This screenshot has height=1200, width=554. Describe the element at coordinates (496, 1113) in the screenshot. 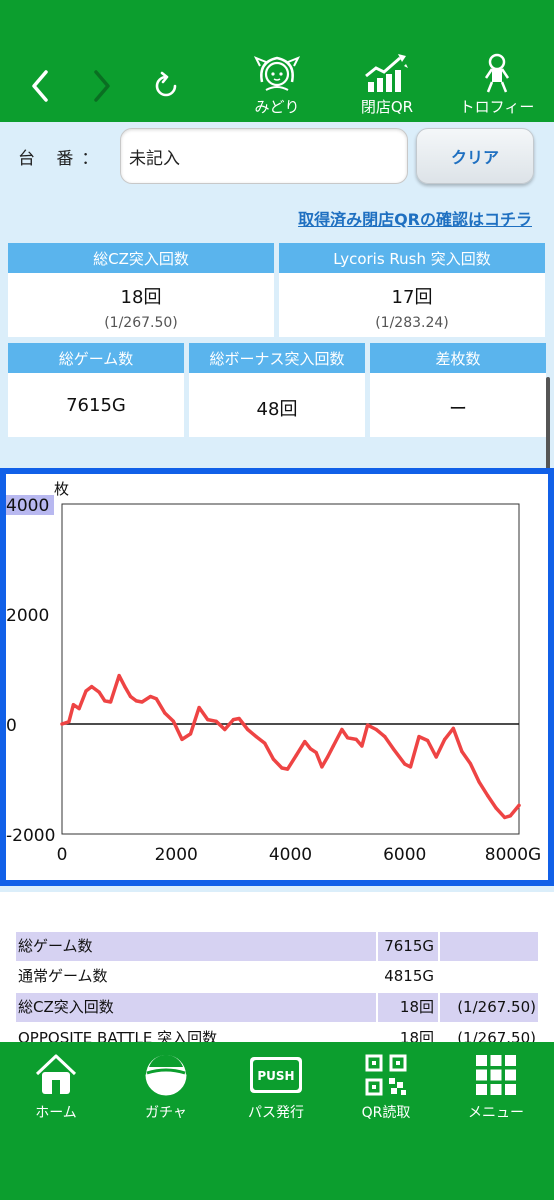

I see `bottom-nav-label: メニュー` at that location.